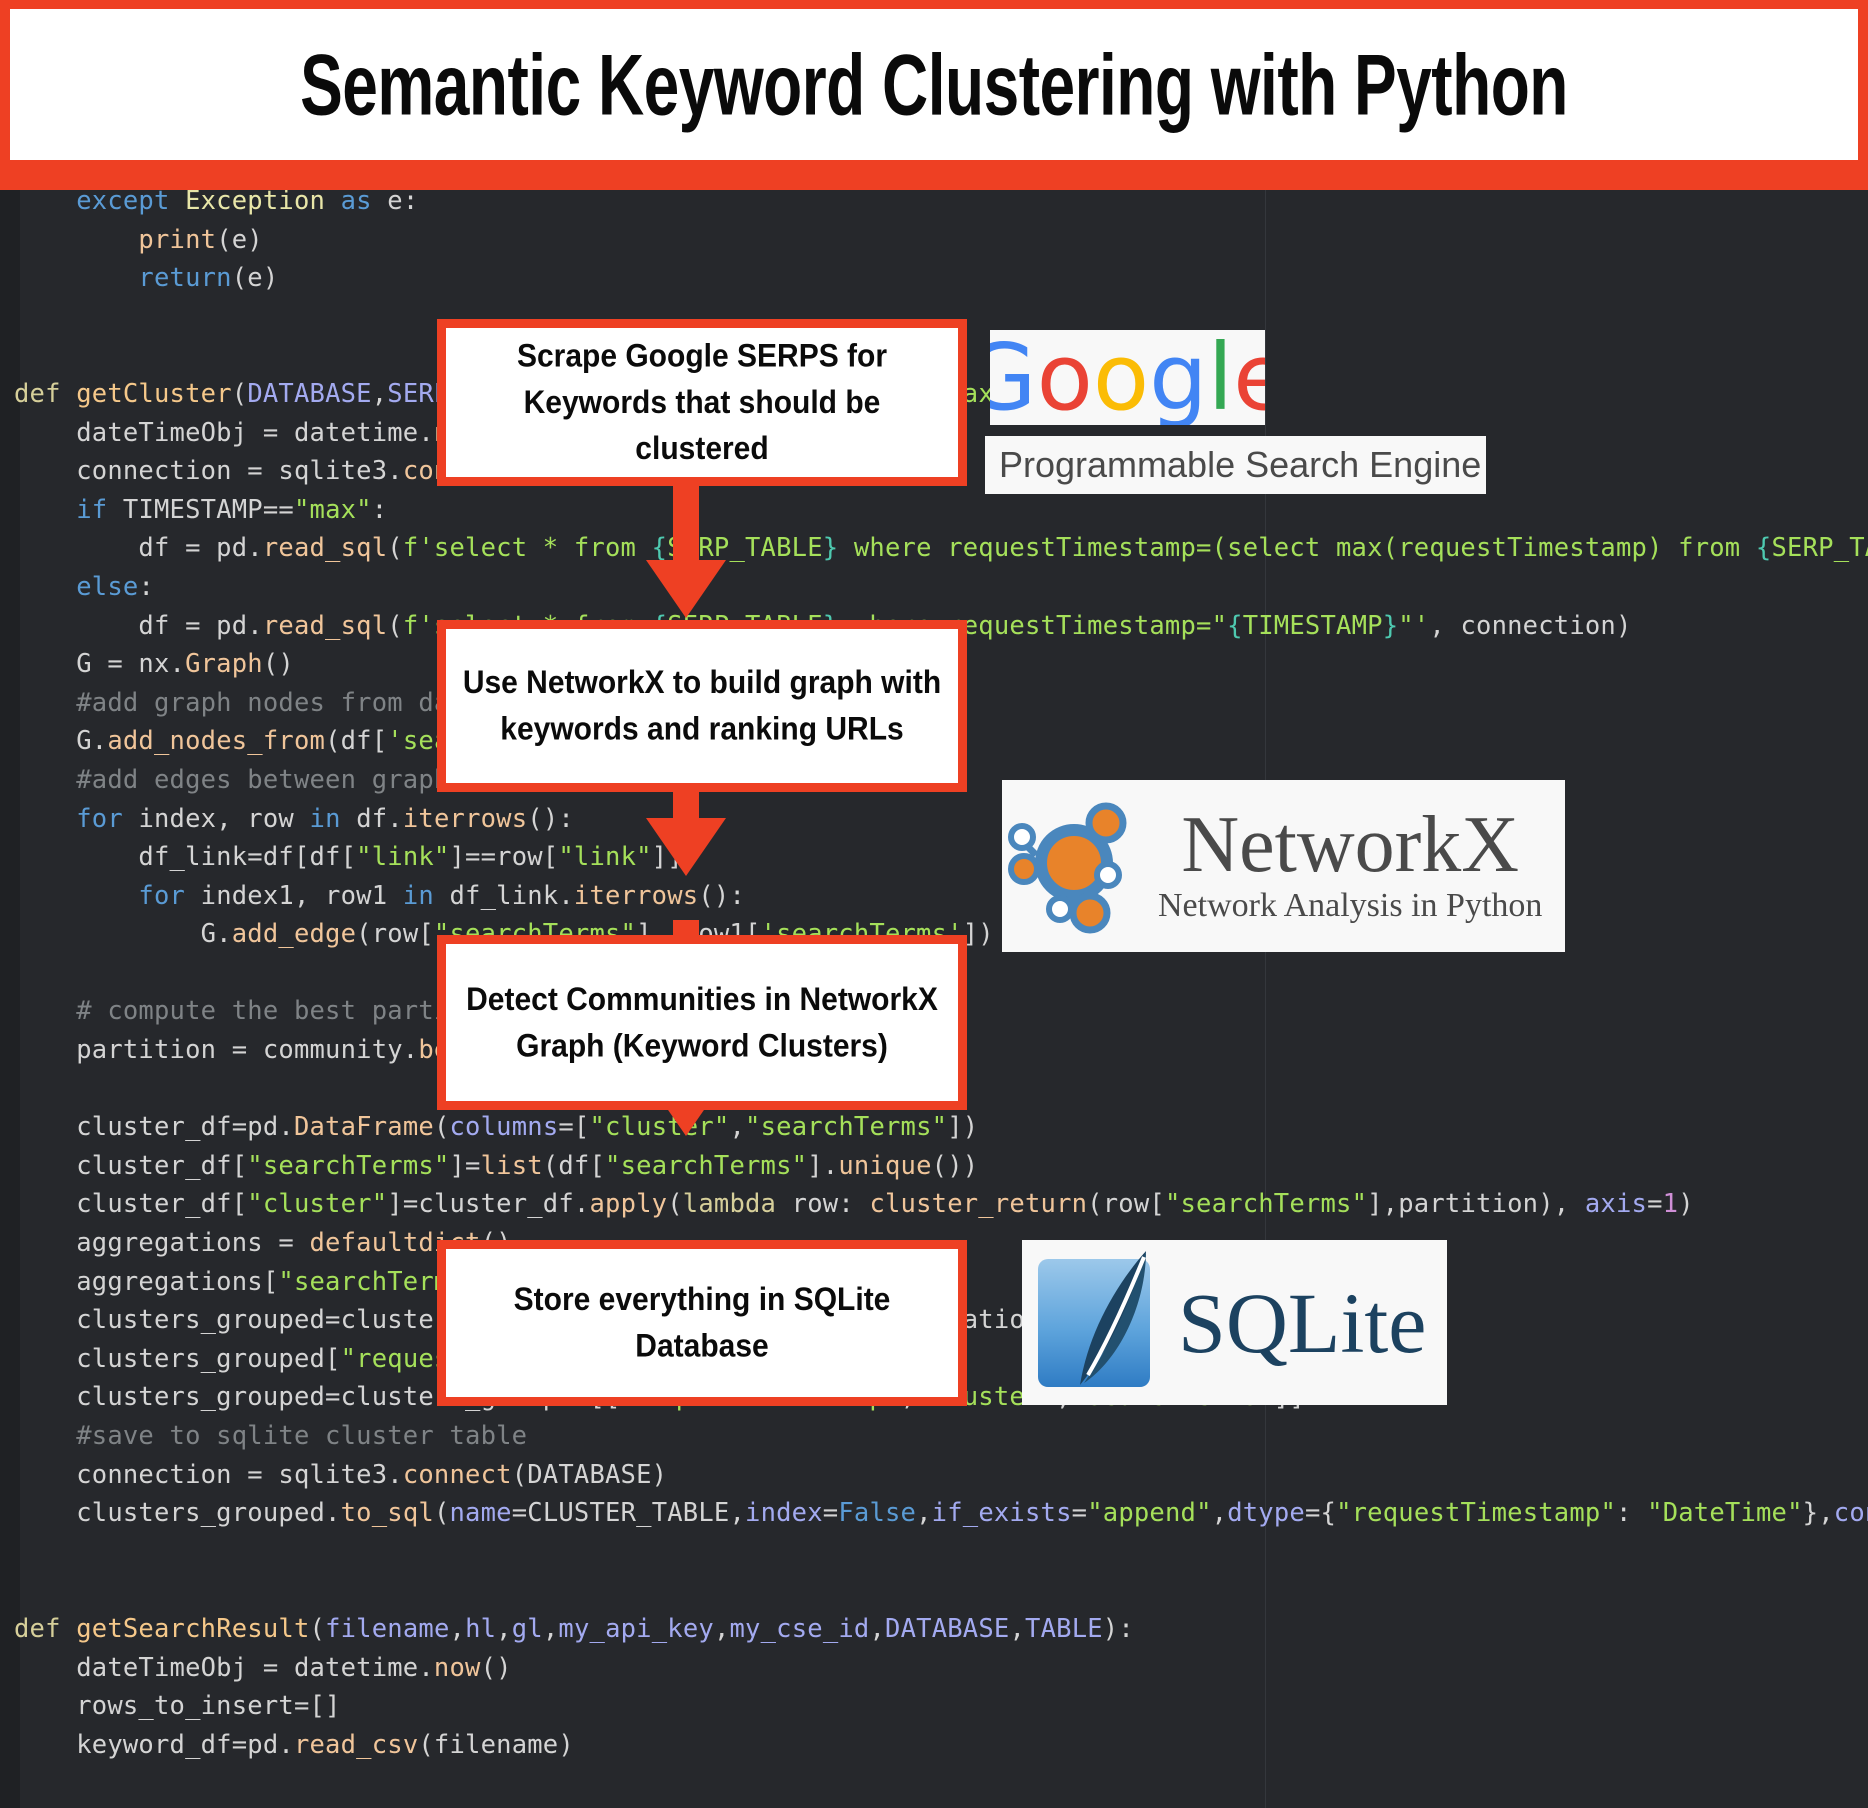 The image size is (1868, 1808). What do you see at coordinates (1178, 377) in the screenshot?
I see `google-letter-g2: g` at bounding box center [1178, 377].